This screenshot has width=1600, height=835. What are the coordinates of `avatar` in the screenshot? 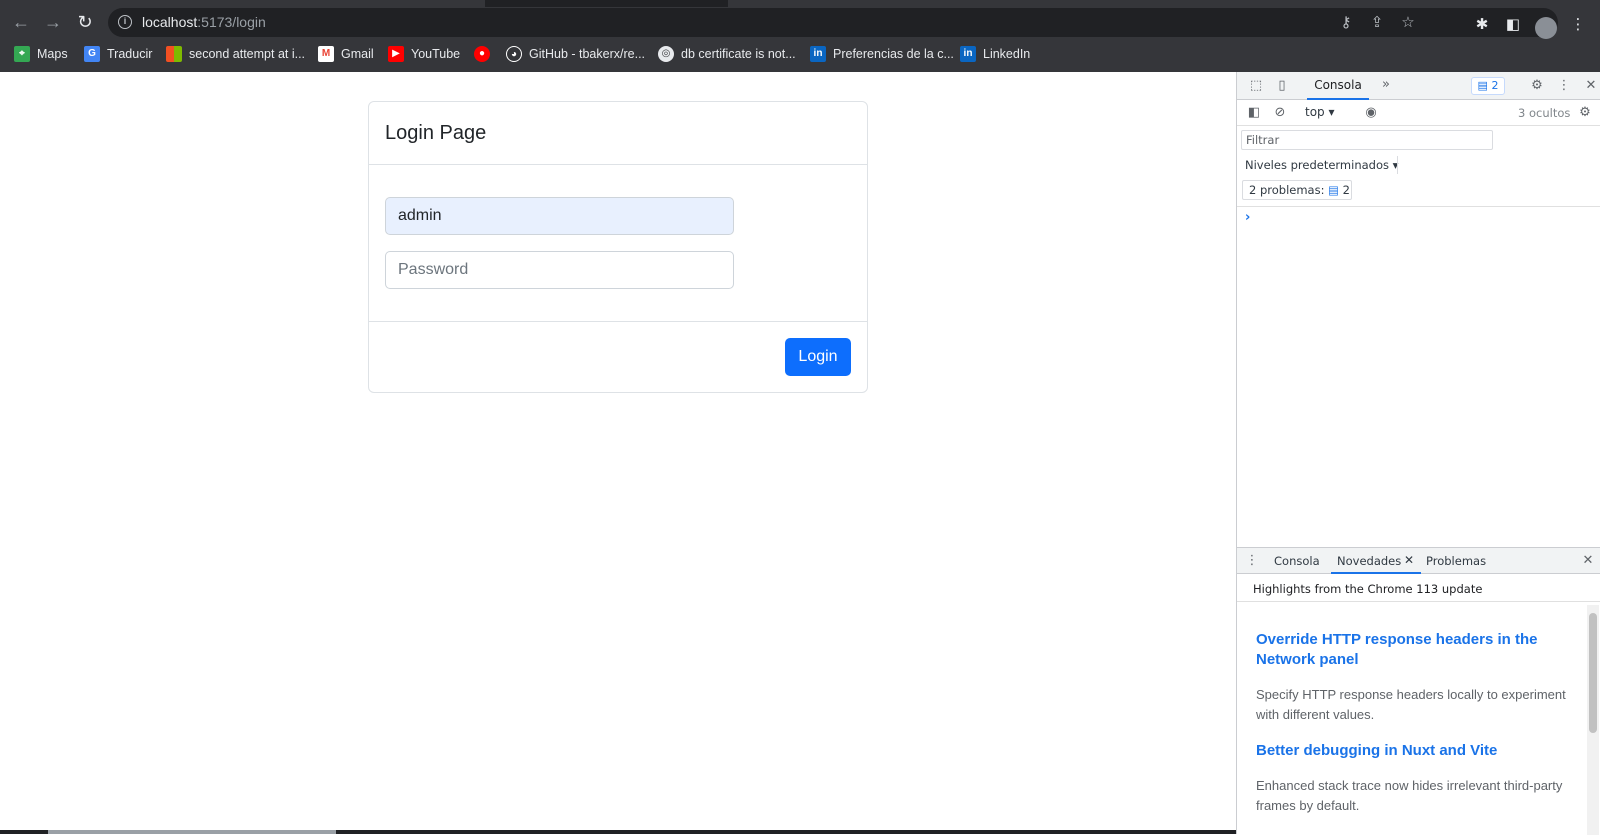 It's located at (1546, 28).